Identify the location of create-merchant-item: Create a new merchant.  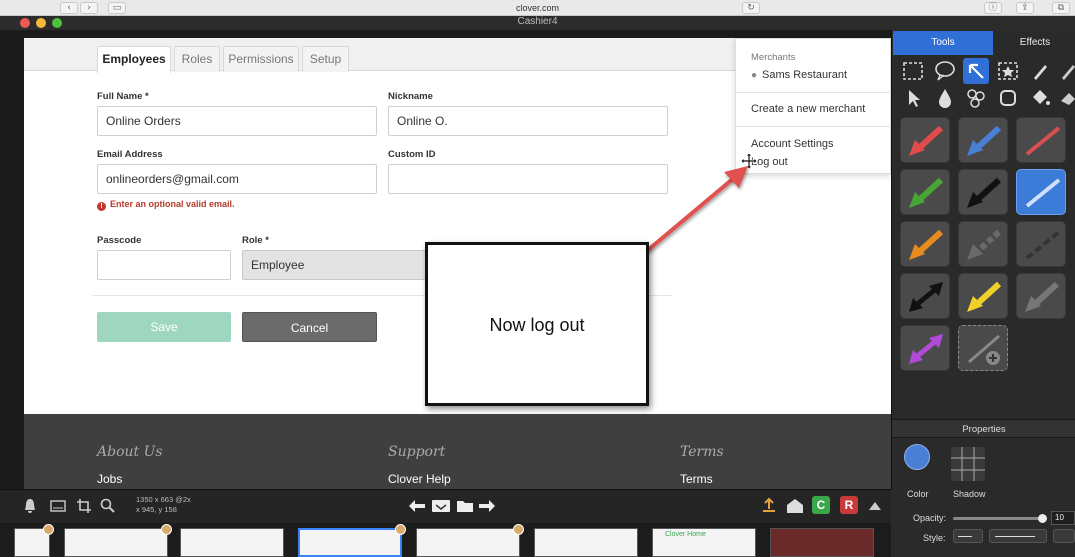
(808, 109).